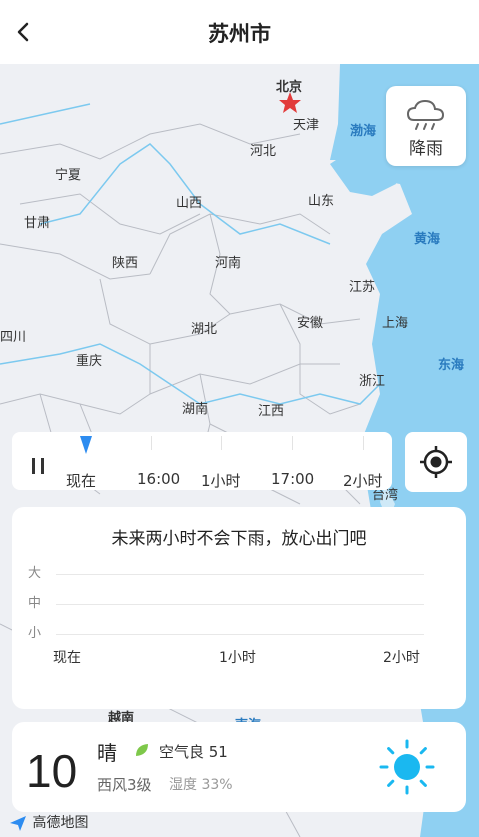 This screenshot has height=837, width=479. Describe the element at coordinates (89, 361) in the screenshot. I see `map-label-chongqing: 重庆` at that location.